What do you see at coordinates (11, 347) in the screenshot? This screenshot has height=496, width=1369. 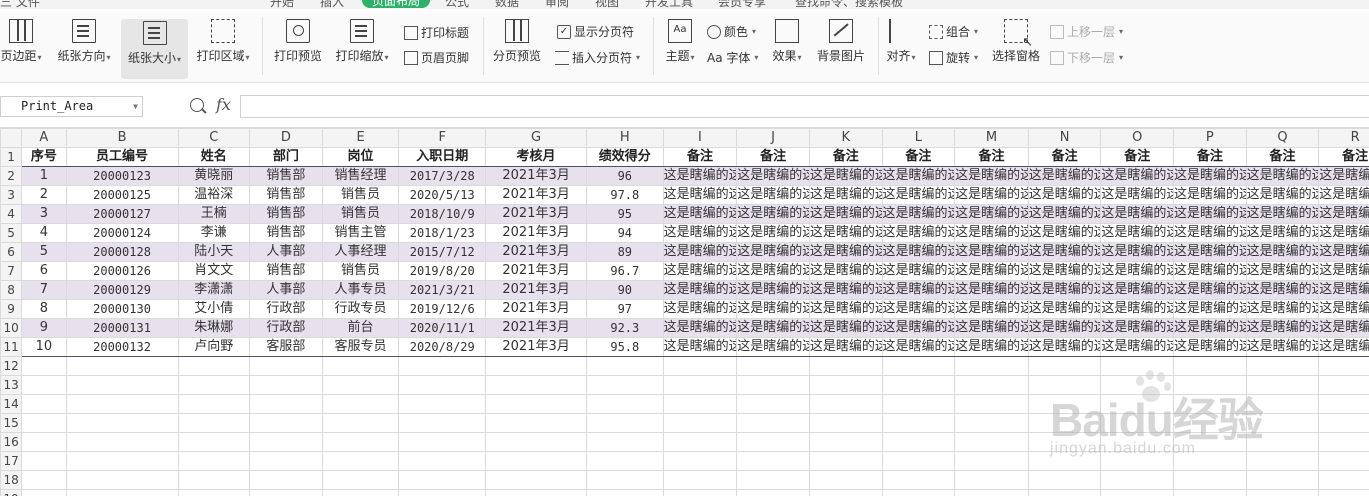 I see `row-header: 11` at bounding box center [11, 347].